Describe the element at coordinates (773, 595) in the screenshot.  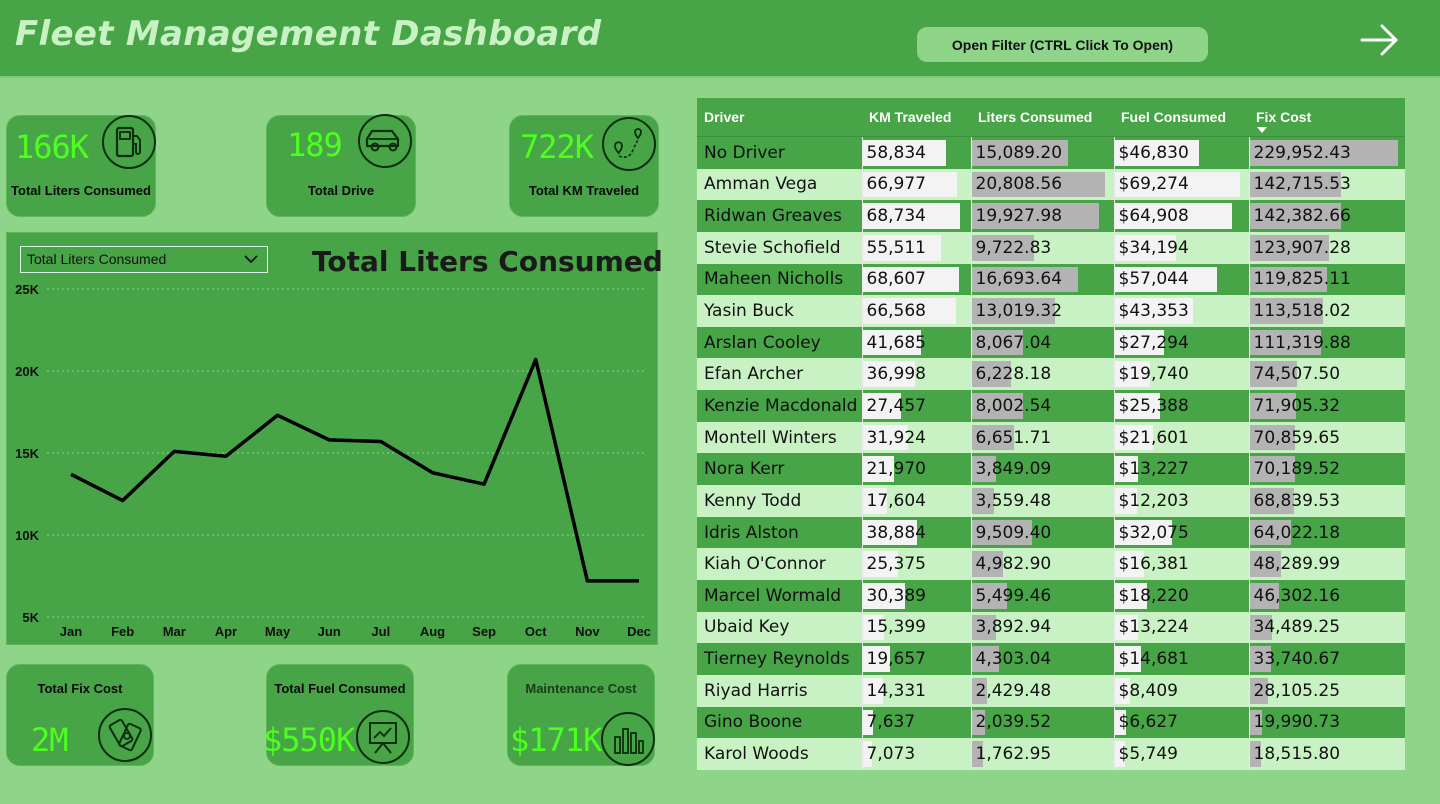
I see `cell-value: Marcel Wormald` at that location.